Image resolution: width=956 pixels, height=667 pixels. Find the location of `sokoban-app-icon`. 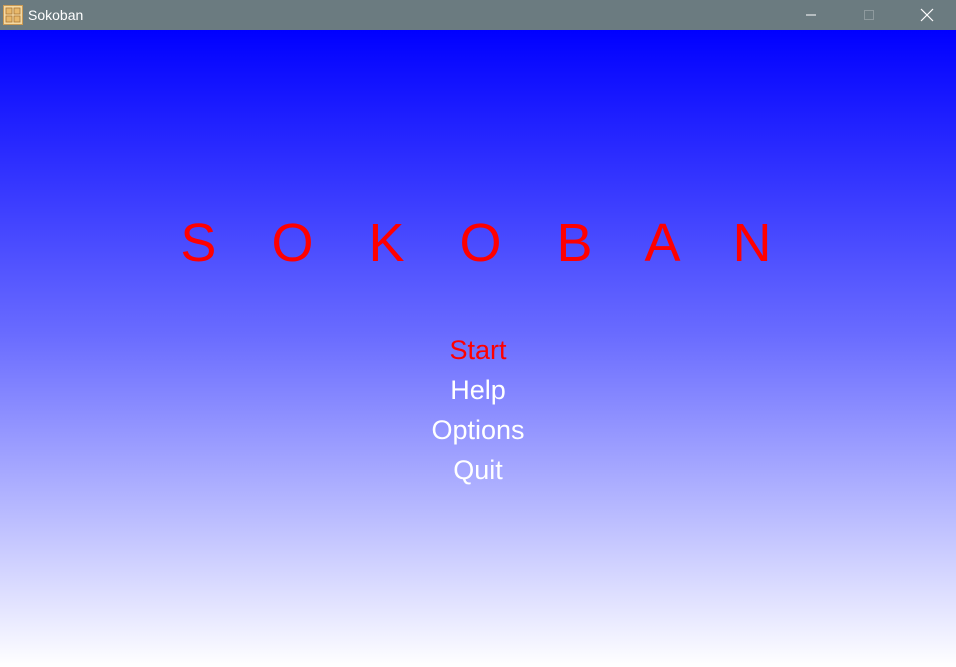

sokoban-app-icon is located at coordinates (13, 15).